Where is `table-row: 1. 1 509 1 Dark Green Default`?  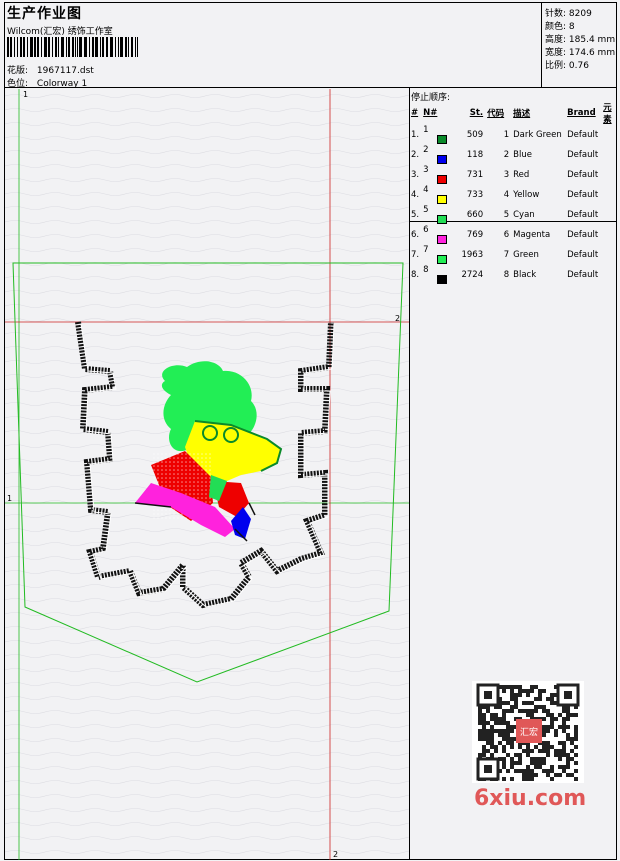 table-row: 1. 1 509 1 Dark Green Default is located at coordinates (514, 135).